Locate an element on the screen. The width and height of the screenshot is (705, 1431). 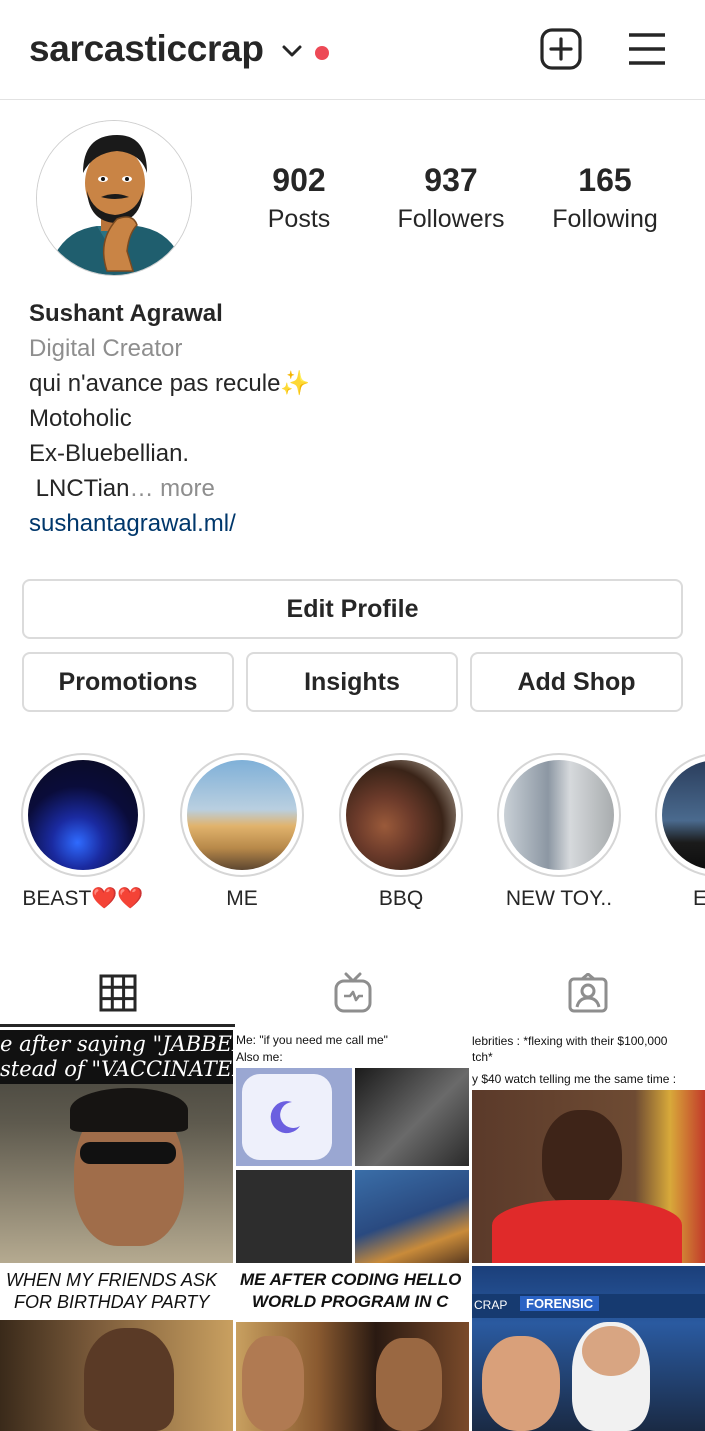
highlight-item: BBQ is located at coordinates (401, 832).